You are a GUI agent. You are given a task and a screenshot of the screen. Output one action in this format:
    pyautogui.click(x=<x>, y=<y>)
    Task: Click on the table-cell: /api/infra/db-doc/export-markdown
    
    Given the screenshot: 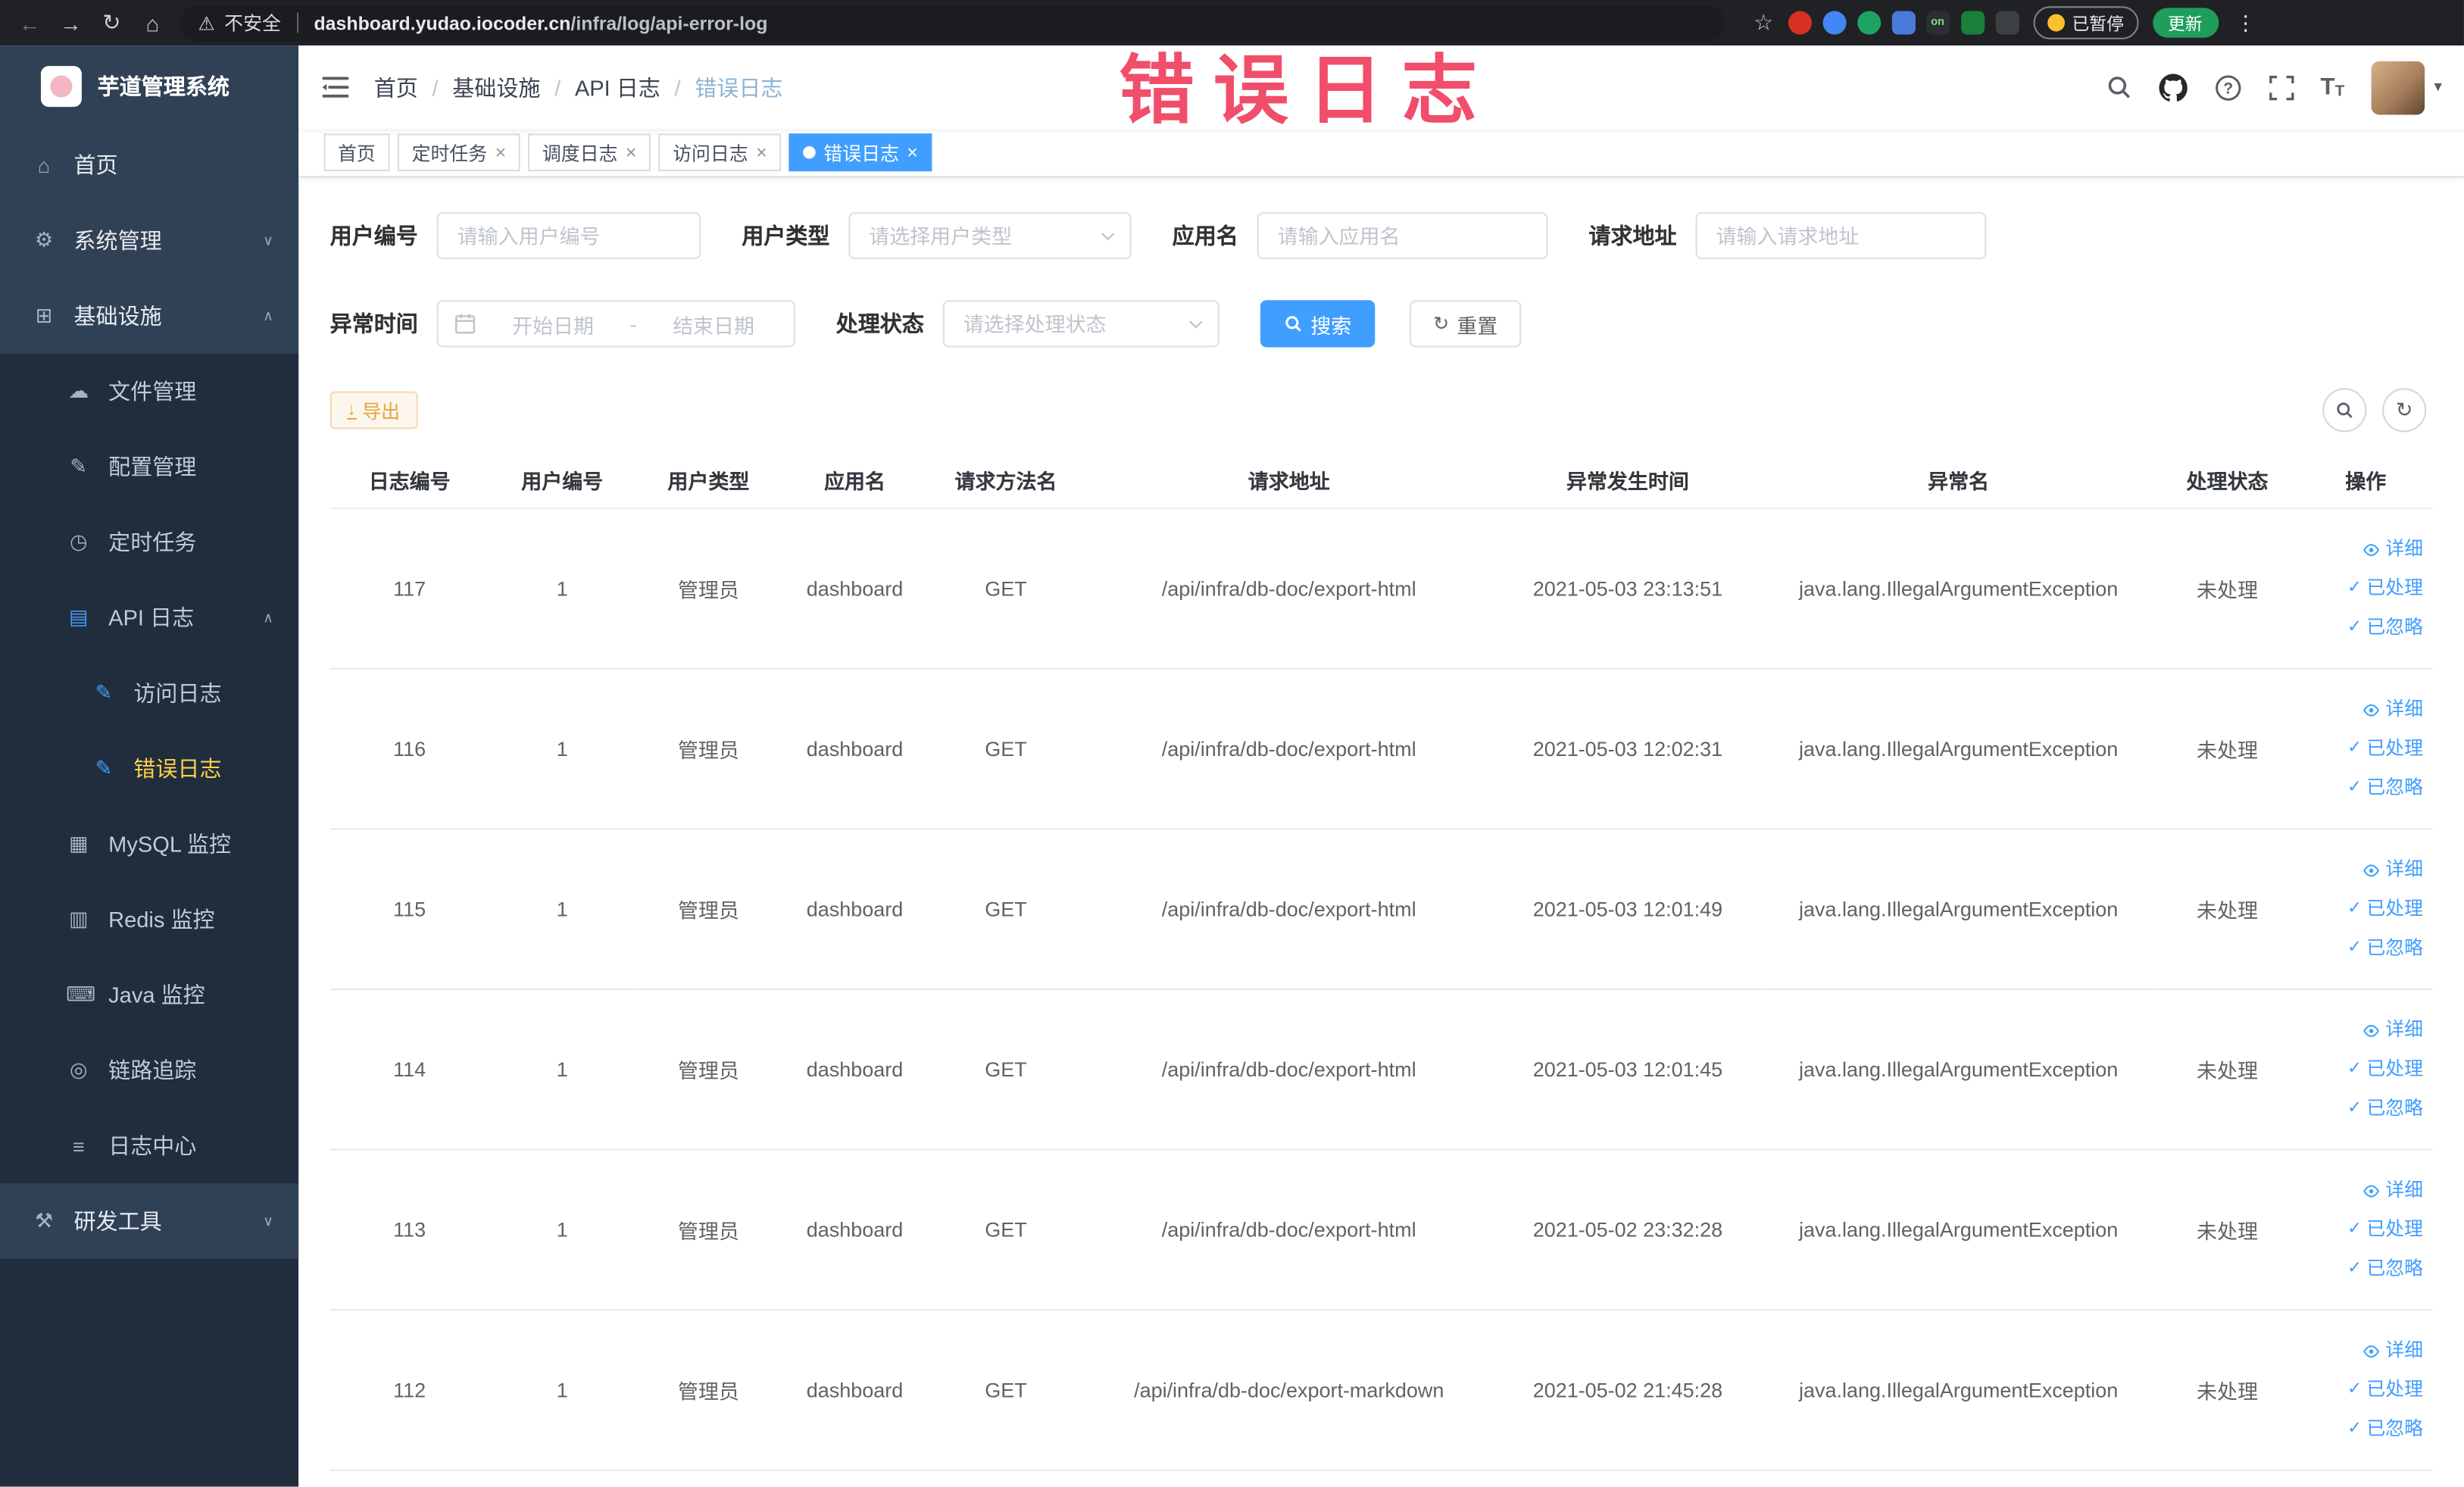 What is the action you would take?
    pyautogui.click(x=1288, y=1390)
    